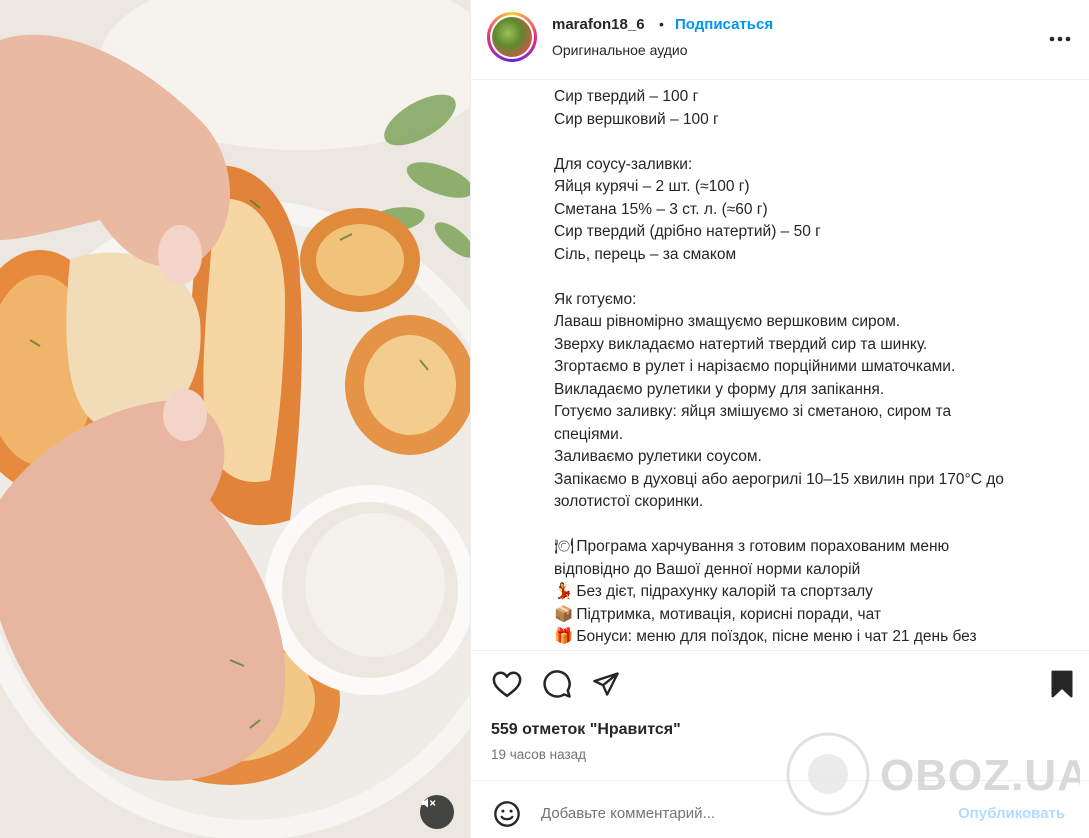 The height and width of the screenshot is (838, 1089). I want to click on like-button, so click(507, 684).